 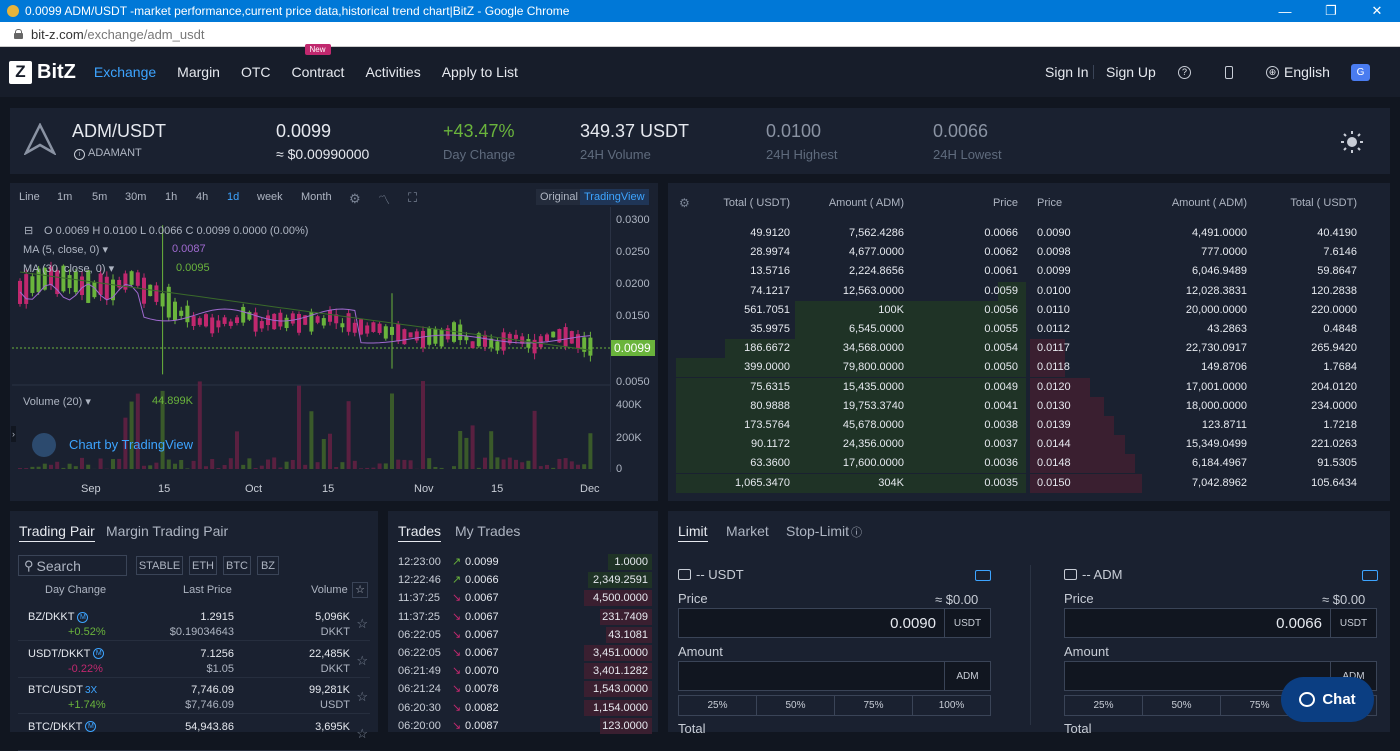 I want to click on col-day-change: Day Change, so click(x=75, y=590).